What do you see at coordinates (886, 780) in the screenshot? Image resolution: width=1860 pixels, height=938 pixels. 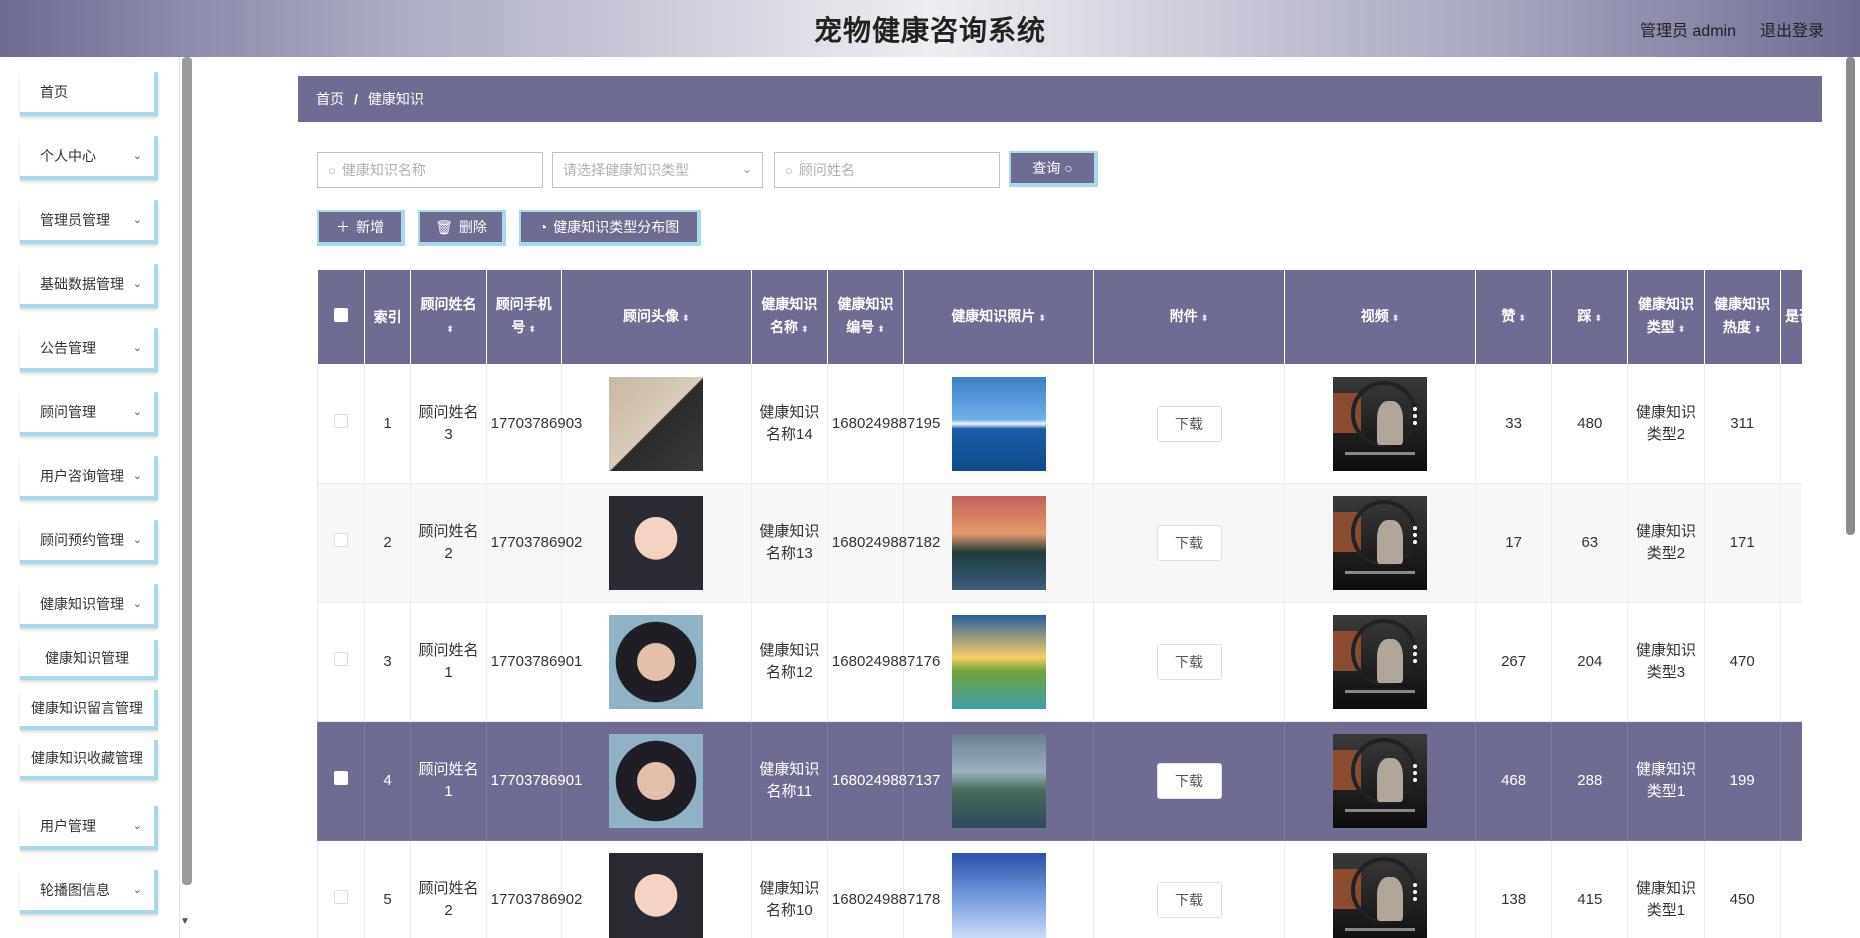 I see `cell-knowledge-number-text: 1680249887137` at bounding box center [886, 780].